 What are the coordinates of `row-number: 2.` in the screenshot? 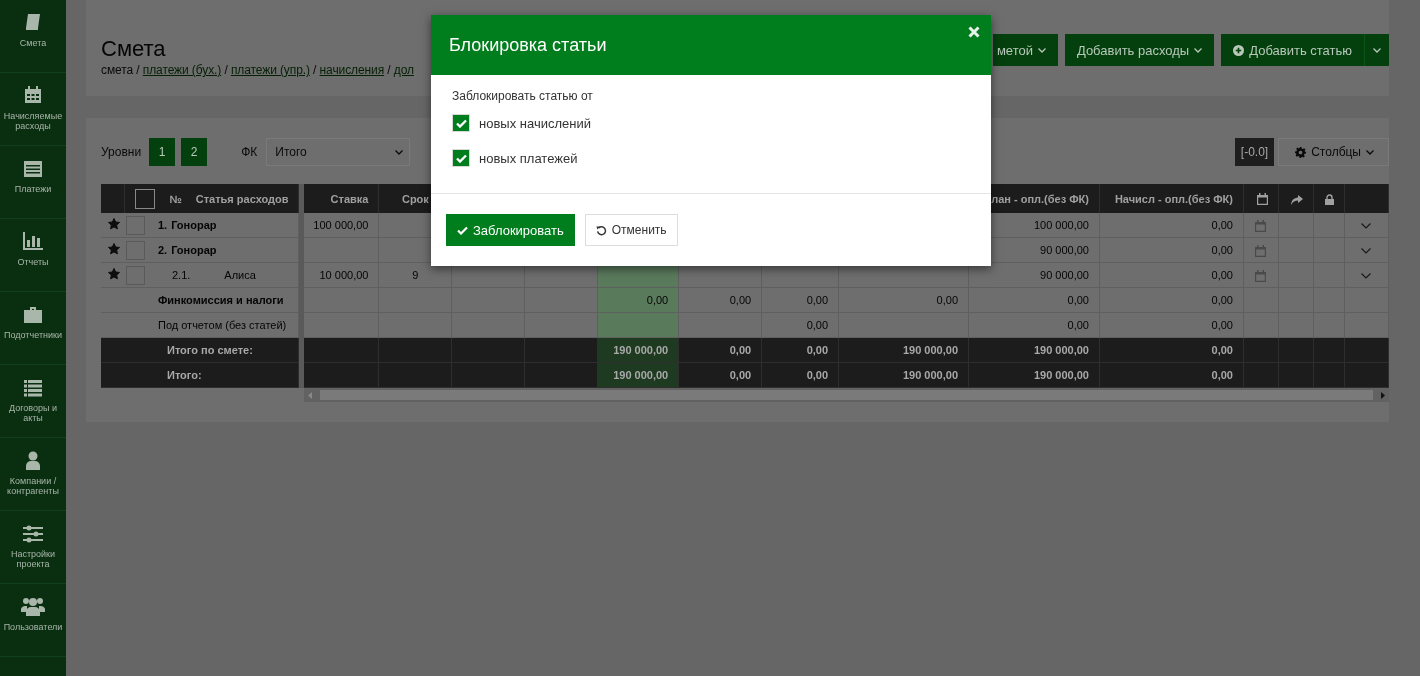 It's located at (162, 250).